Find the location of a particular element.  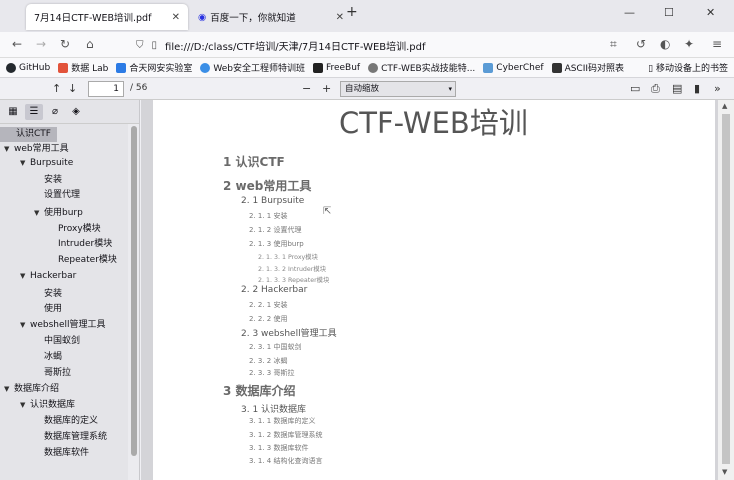

outline-item: ▼ 数据库介绍 is located at coordinates (29, 389).